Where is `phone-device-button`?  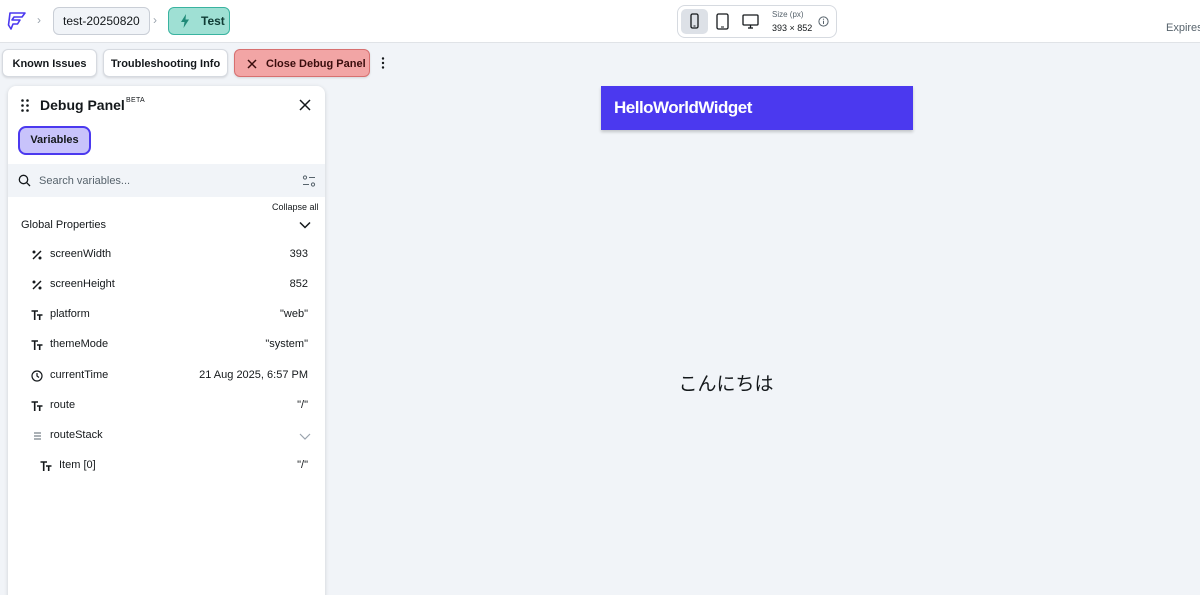 phone-device-button is located at coordinates (694, 21).